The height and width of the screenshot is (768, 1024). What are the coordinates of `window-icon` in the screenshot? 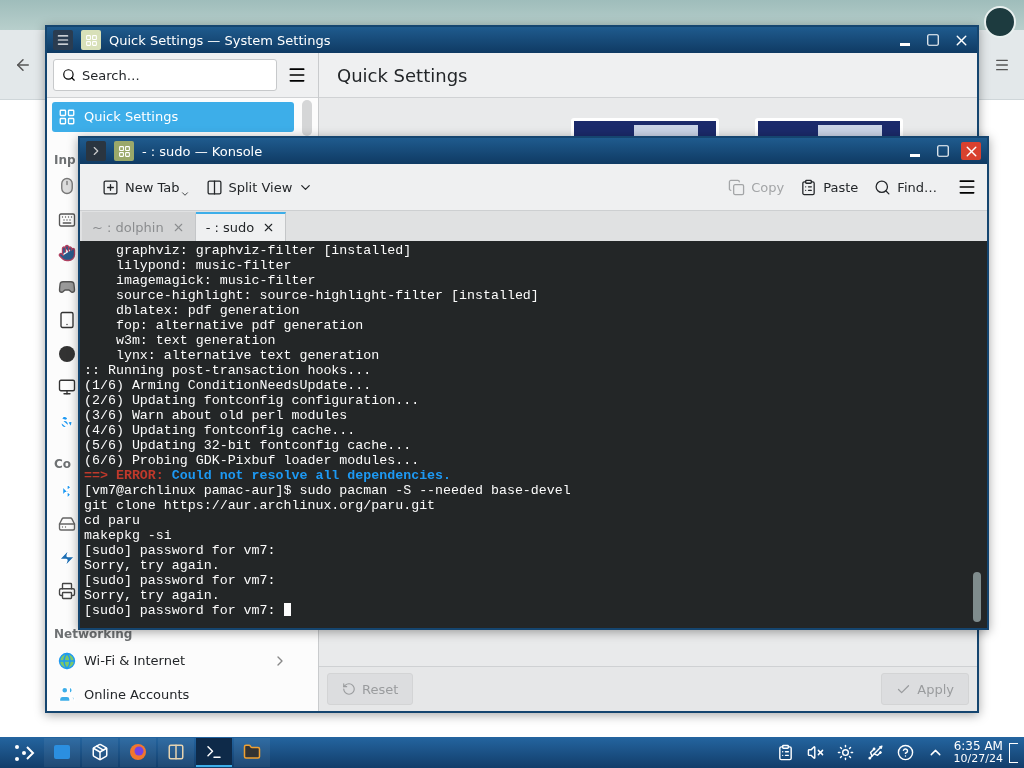 It's located at (62, 751).